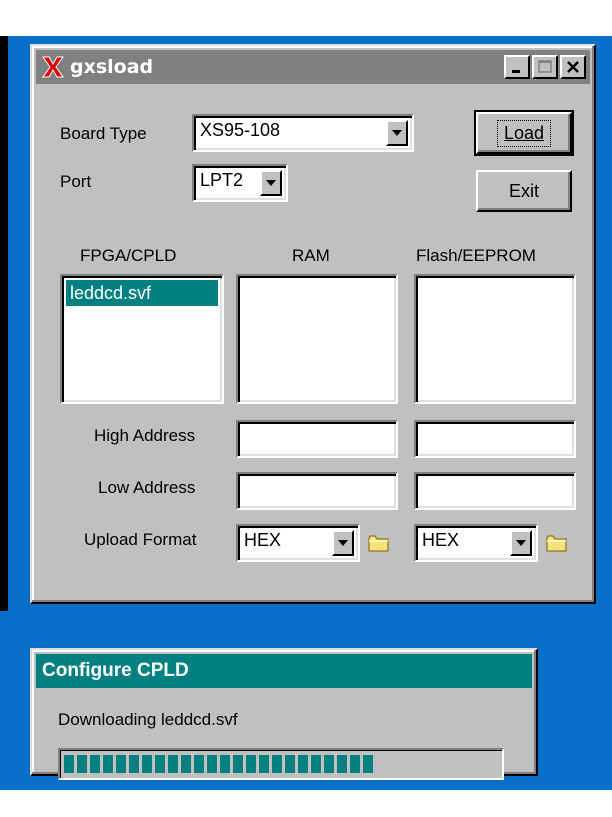 The image size is (612, 817). What do you see at coordinates (147, 487) in the screenshot?
I see `low-address-label: Low Address` at bounding box center [147, 487].